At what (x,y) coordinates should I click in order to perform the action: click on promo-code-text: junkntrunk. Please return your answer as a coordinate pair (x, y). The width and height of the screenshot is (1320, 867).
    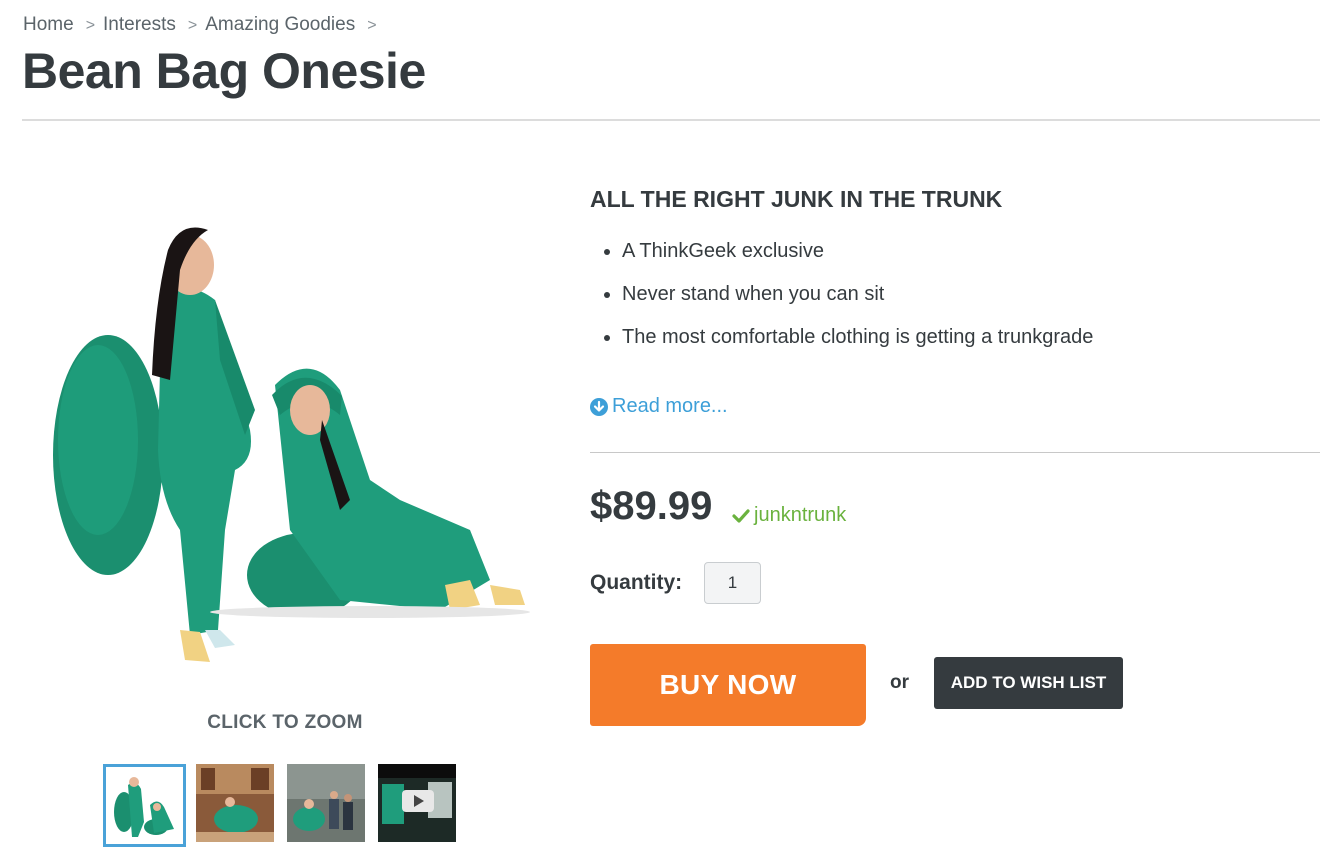
    Looking at the image, I should click on (800, 515).